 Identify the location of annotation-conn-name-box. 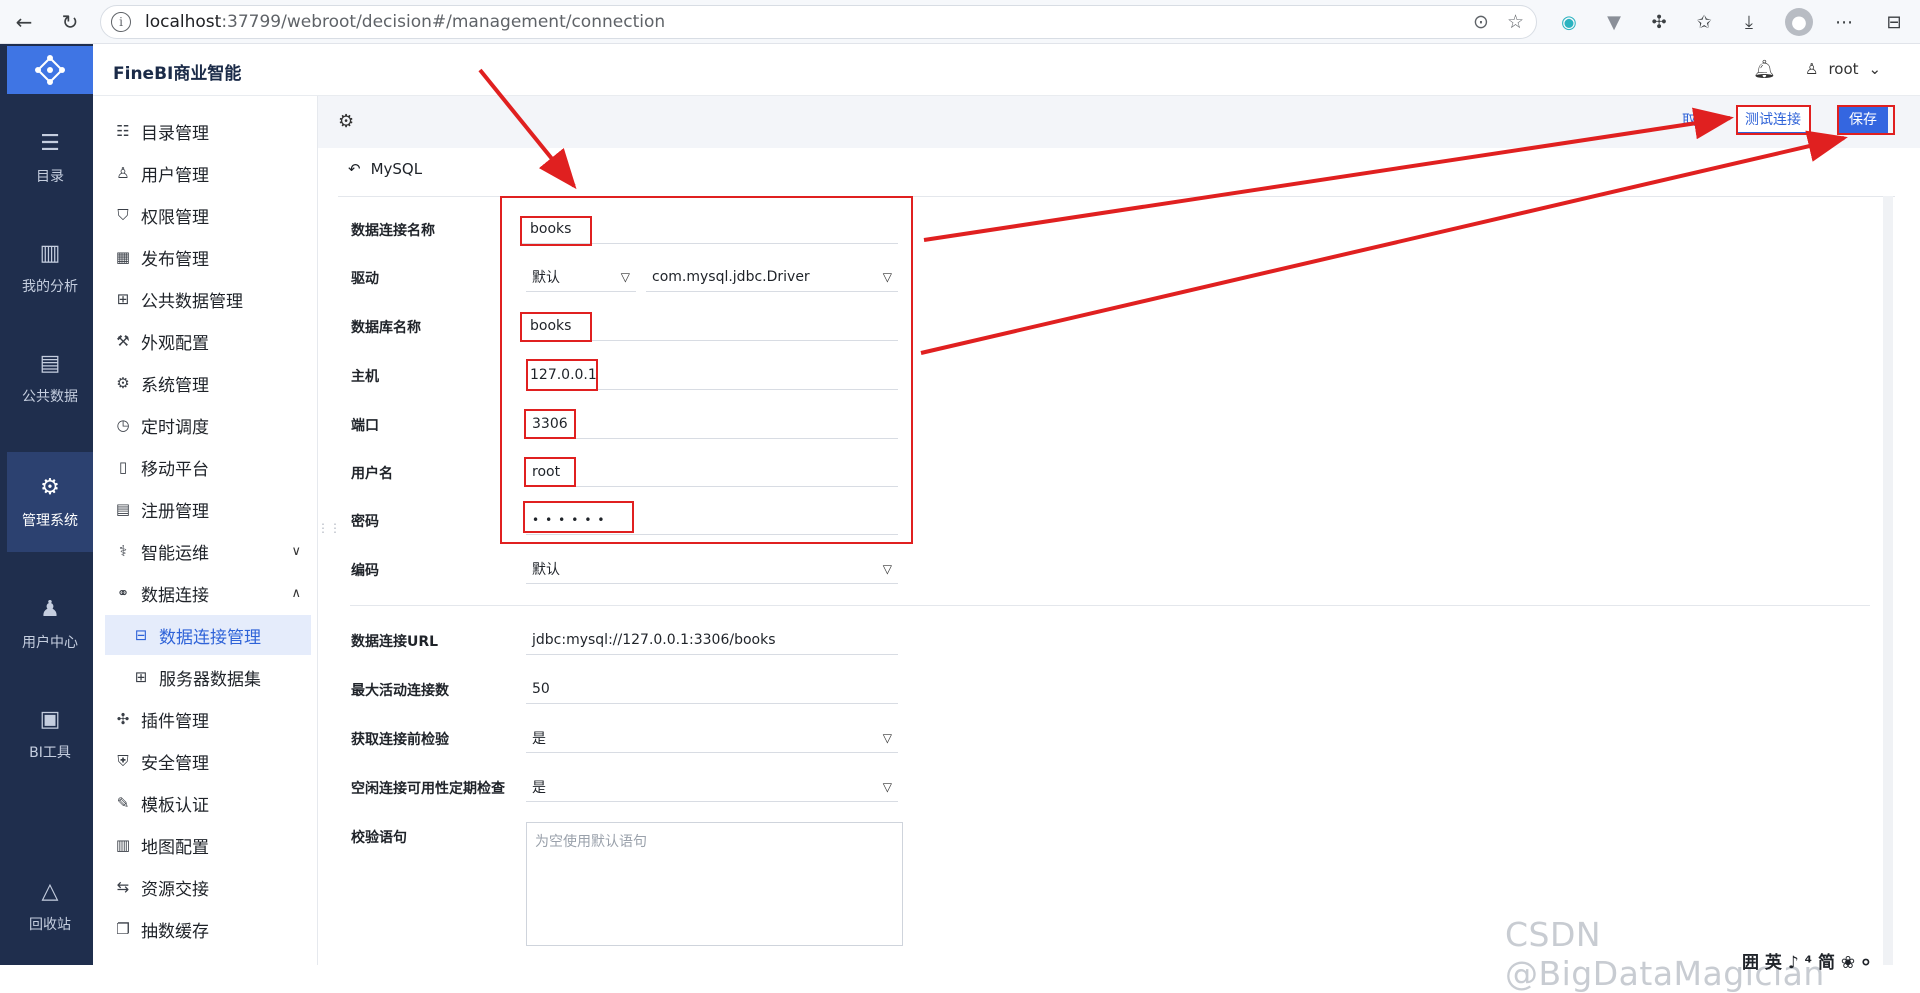
(556, 231).